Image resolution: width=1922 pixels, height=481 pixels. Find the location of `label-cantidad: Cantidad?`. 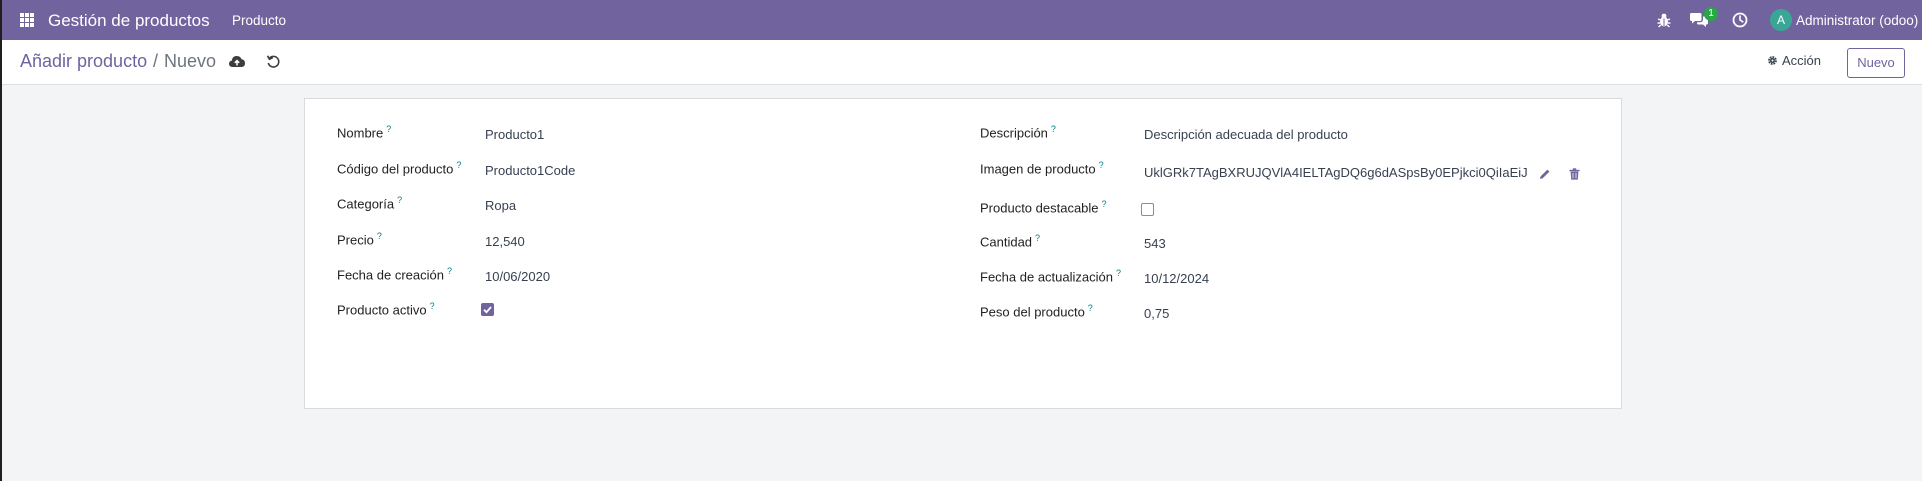

label-cantidad: Cantidad? is located at coordinates (1010, 241).